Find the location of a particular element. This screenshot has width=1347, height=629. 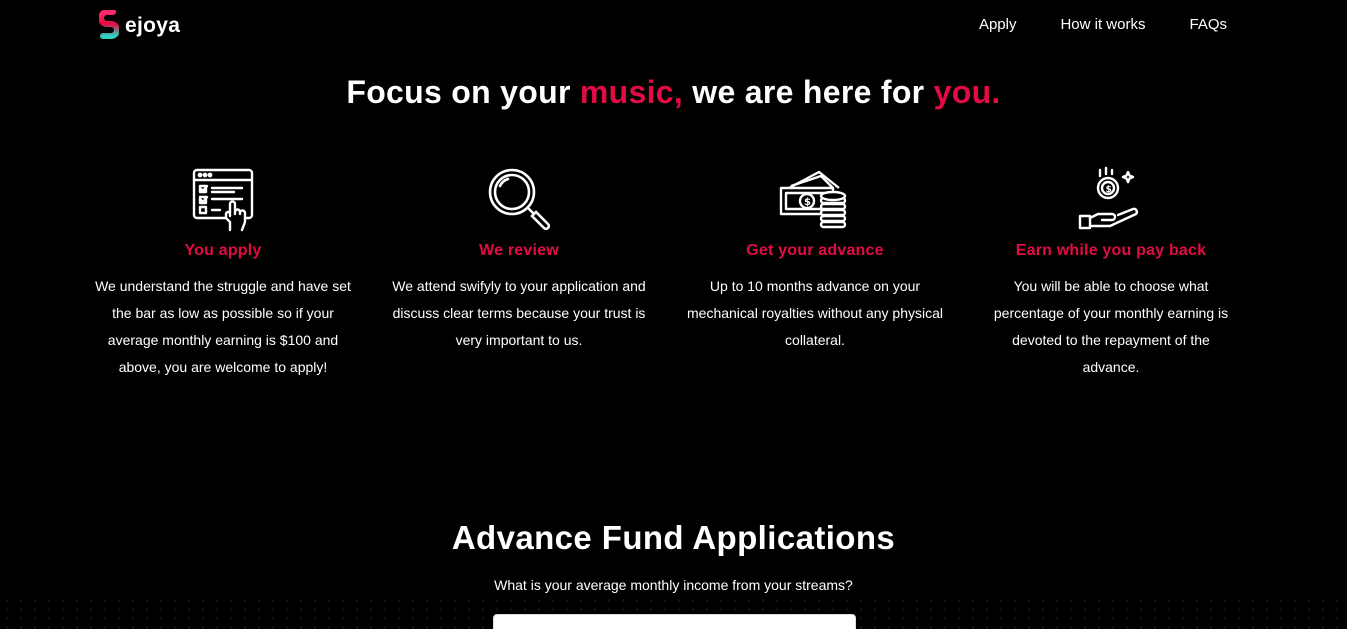

brand-name: ejoya is located at coordinates (153, 25).